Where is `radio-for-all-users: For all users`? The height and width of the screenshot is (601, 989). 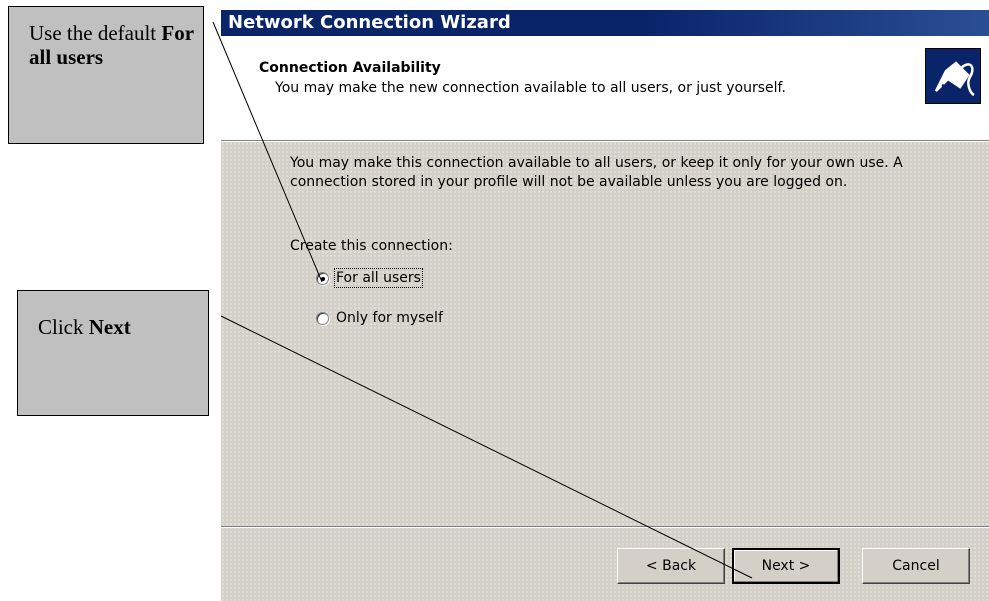
radio-for-all-users: For all users is located at coordinates (369, 278).